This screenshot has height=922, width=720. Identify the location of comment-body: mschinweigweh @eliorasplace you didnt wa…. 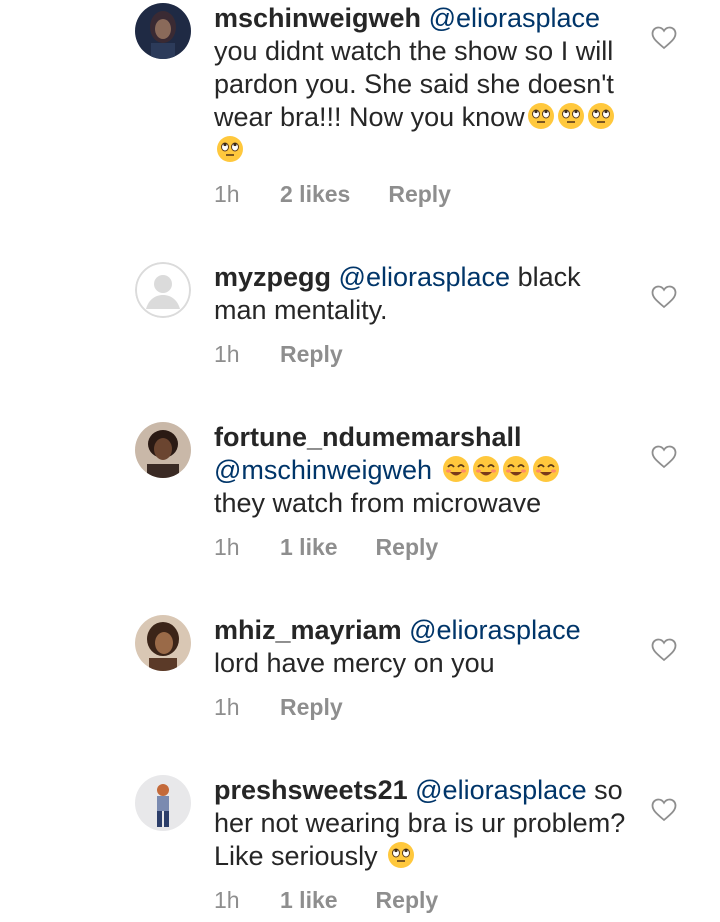
(424, 84).